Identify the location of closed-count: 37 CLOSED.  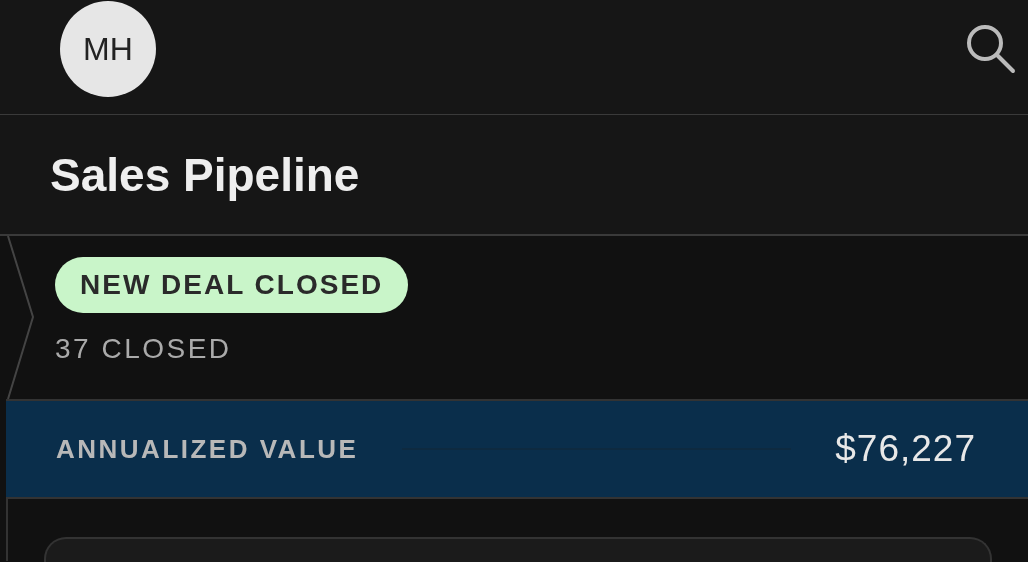
(143, 349).